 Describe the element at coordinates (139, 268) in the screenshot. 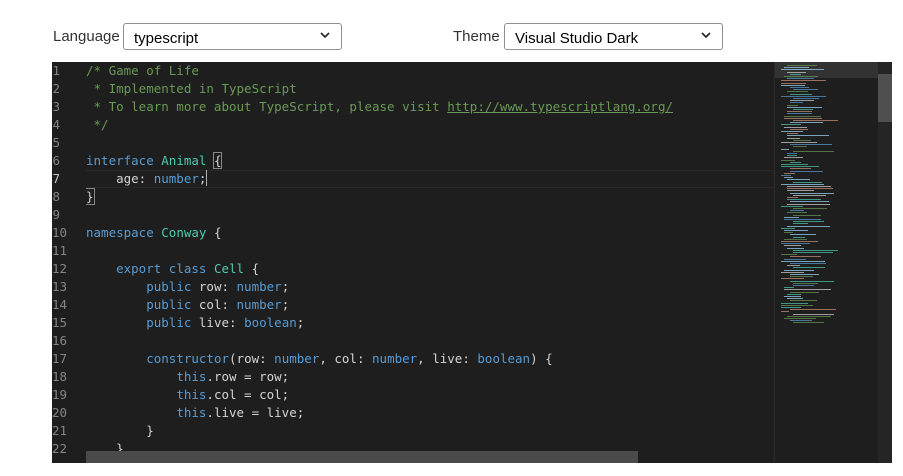

I see `keyword-token: export` at that location.